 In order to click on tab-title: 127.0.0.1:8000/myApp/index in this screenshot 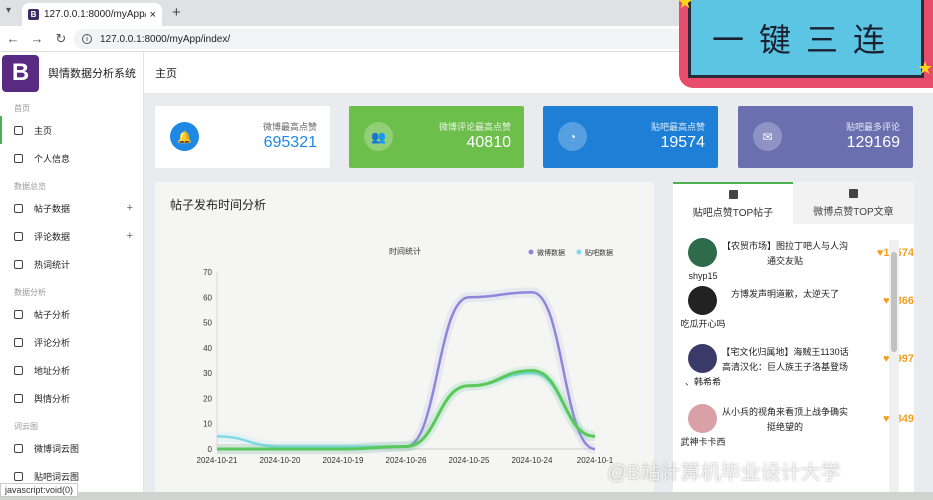, I will do `click(95, 14)`.